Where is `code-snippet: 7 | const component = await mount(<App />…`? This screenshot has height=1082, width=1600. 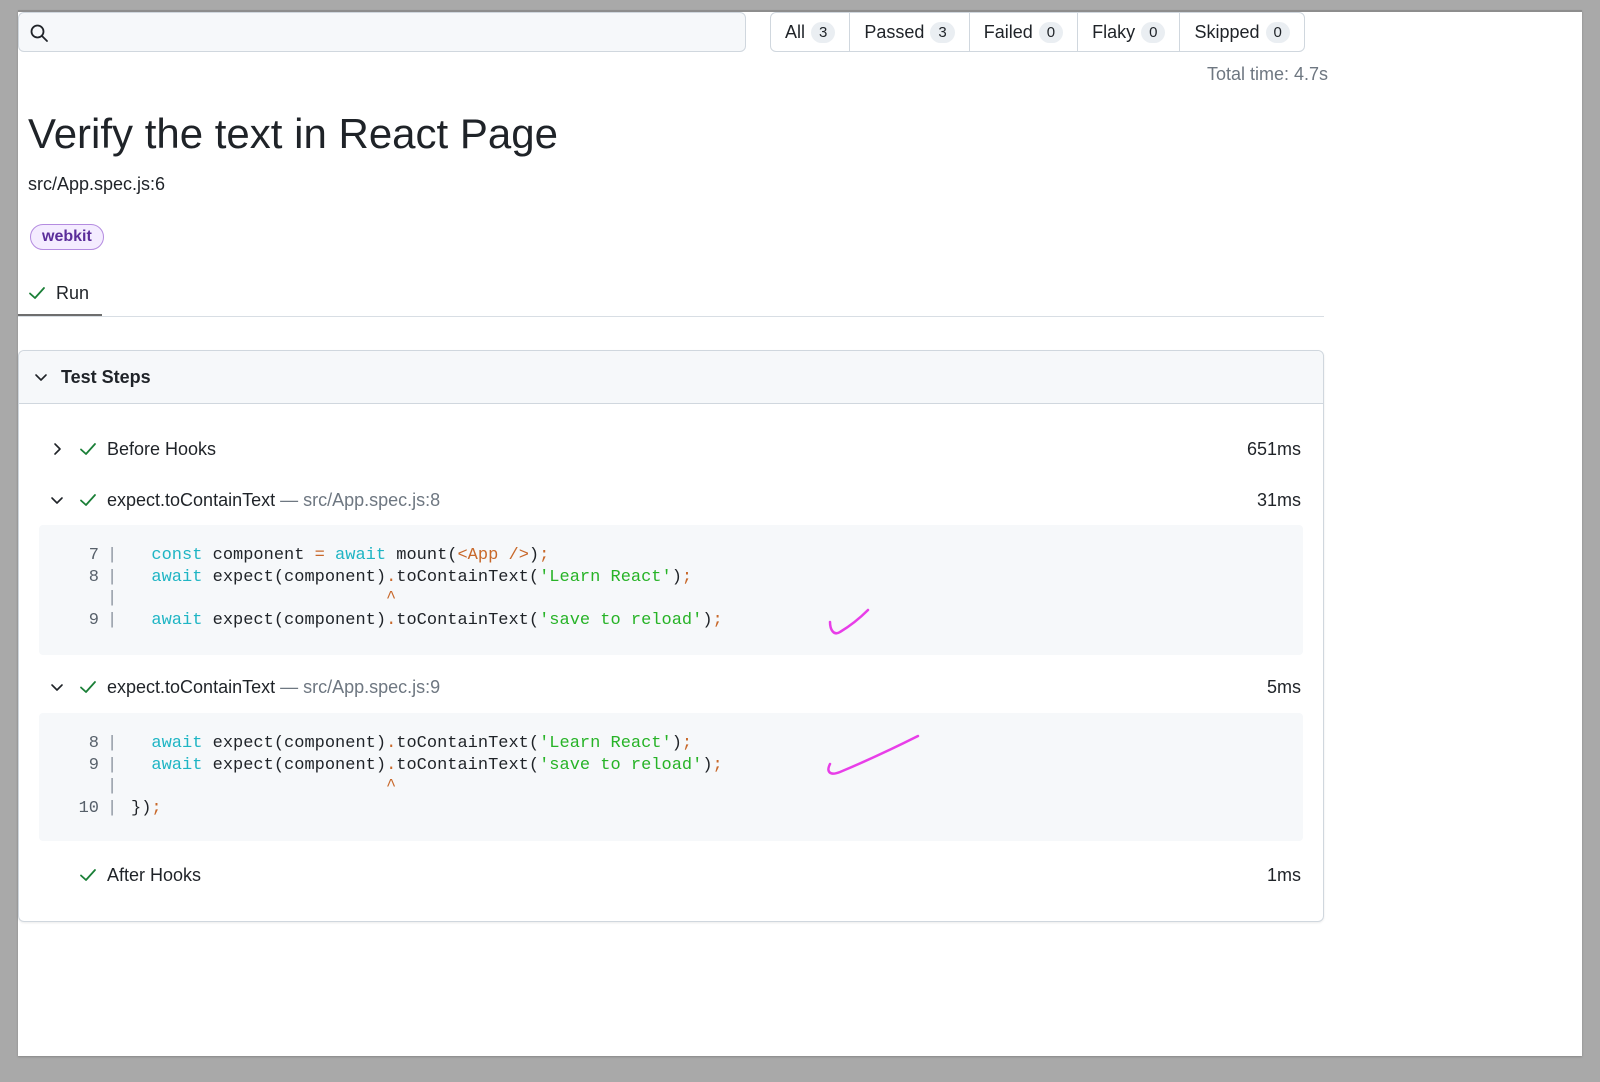
code-snippet: 7 | const component = await mount(<App />… is located at coordinates (671, 590).